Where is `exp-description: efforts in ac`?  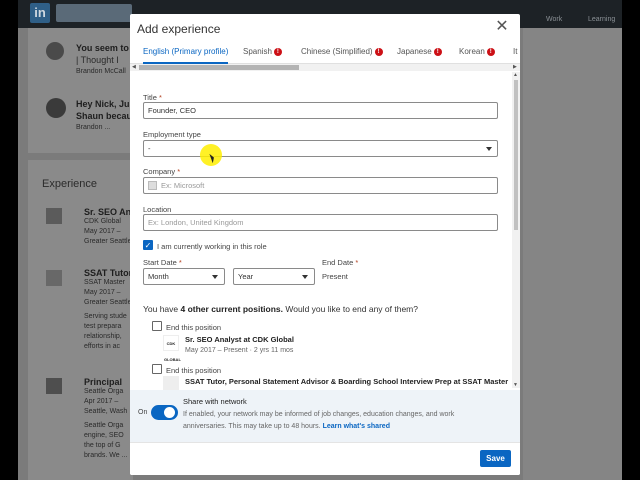 exp-description: efforts in ac is located at coordinates (102, 346).